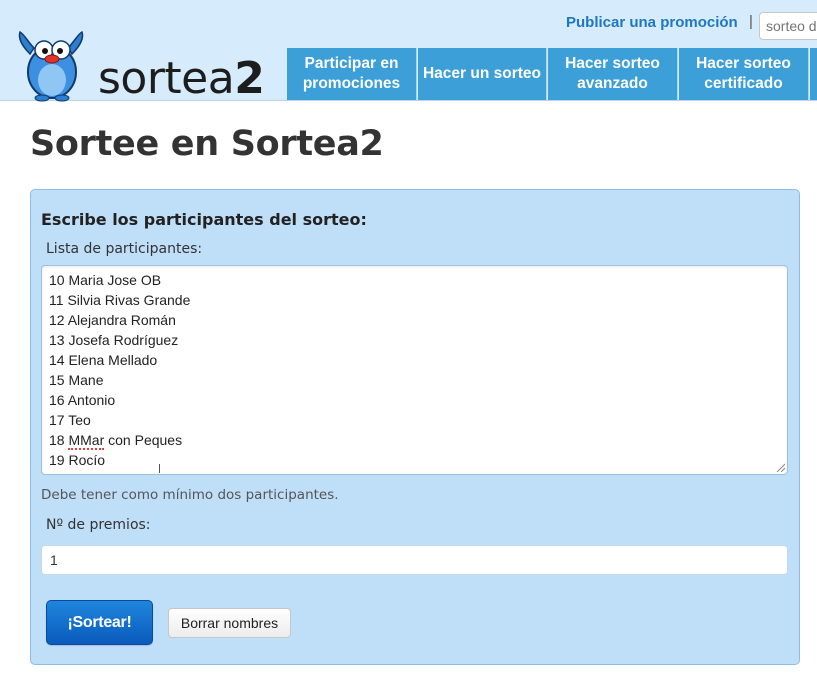 The width and height of the screenshot is (817, 675). I want to click on draw-button: ¡Sortear!, so click(99, 622).